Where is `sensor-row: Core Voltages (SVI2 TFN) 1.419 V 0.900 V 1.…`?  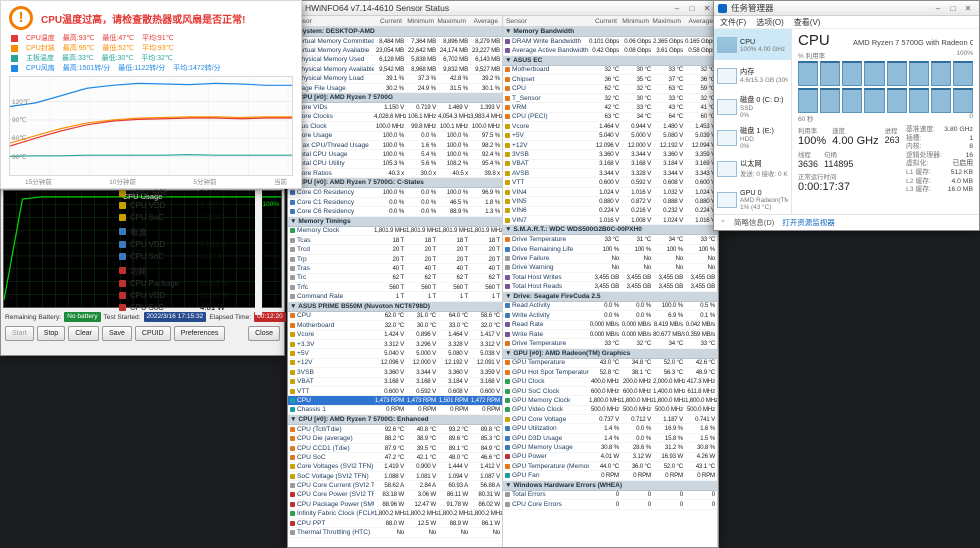 sensor-row: Core Voltages (SVI2 TFN) 1.419 V 0.900 V 1.… is located at coordinates (395, 468).